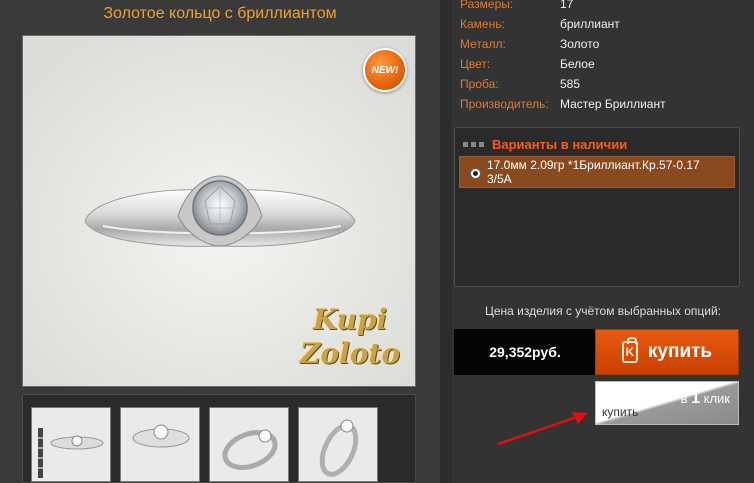  What do you see at coordinates (446, 241) in the screenshot?
I see `column-divider` at bounding box center [446, 241].